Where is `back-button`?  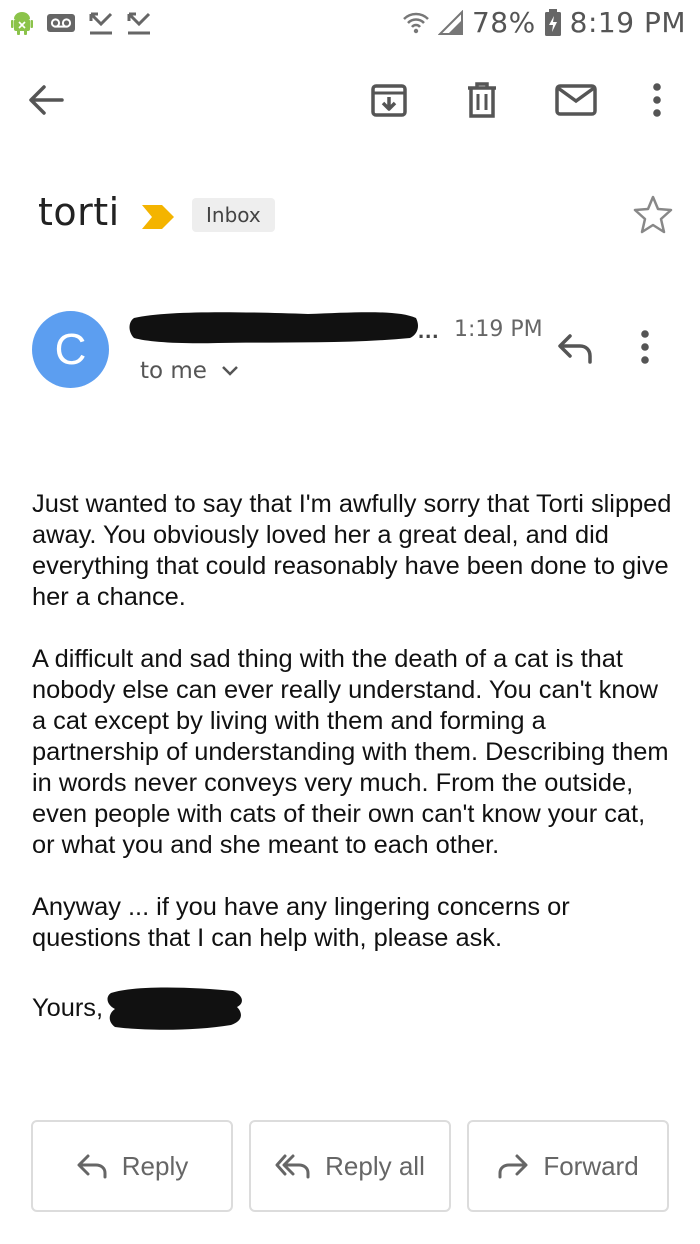 back-button is located at coordinates (46, 100).